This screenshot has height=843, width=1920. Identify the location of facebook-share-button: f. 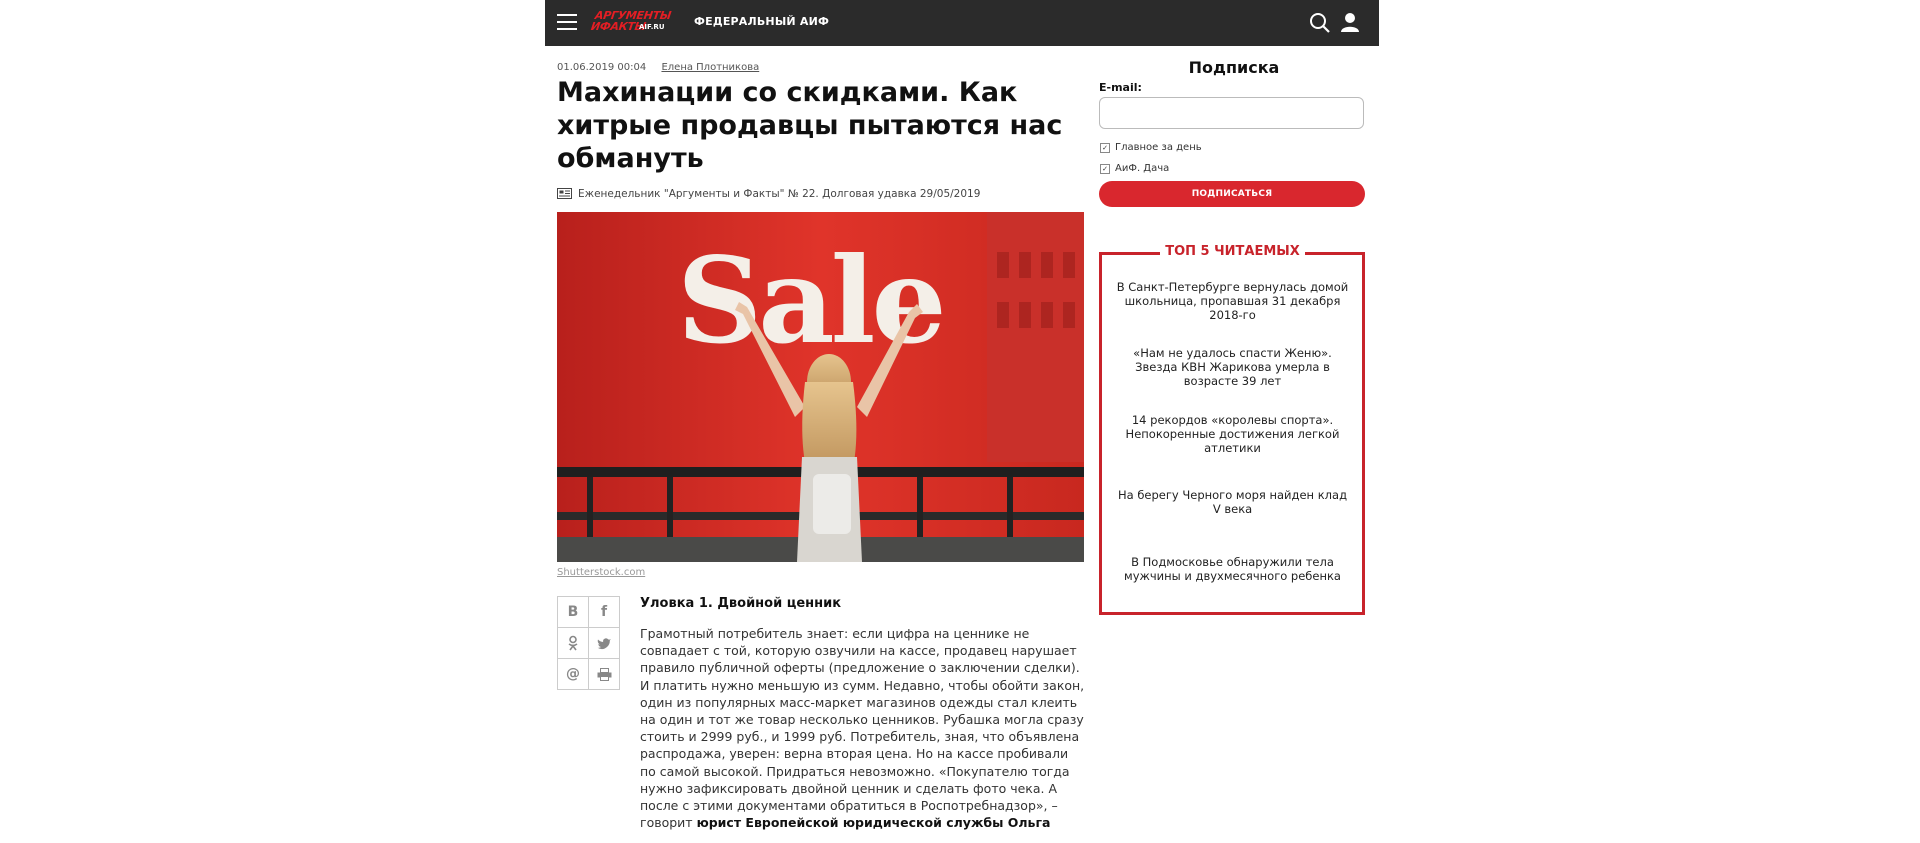
(604, 612).